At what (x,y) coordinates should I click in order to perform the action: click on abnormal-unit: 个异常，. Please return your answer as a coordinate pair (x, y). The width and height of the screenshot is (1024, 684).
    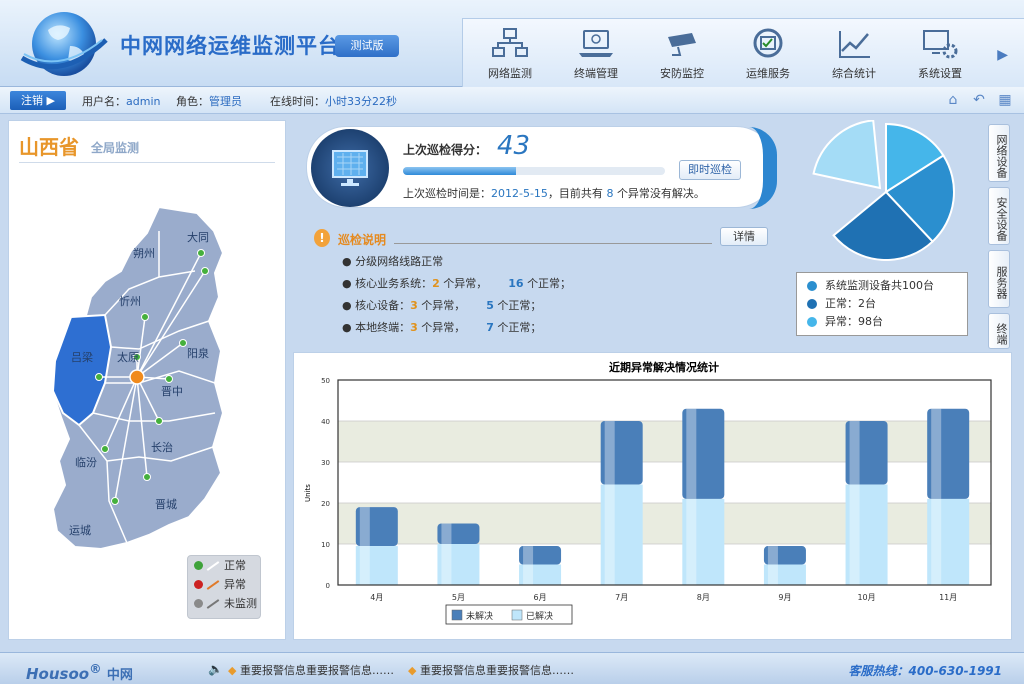
    Looking at the image, I should click on (443, 327).